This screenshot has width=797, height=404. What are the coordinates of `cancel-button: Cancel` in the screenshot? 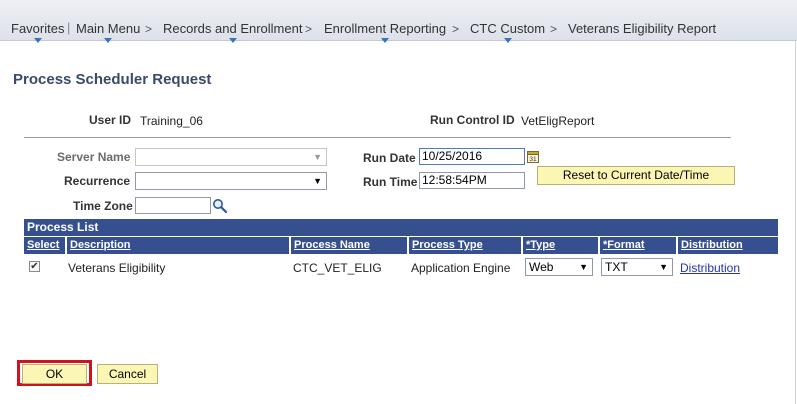 It's located at (127, 374).